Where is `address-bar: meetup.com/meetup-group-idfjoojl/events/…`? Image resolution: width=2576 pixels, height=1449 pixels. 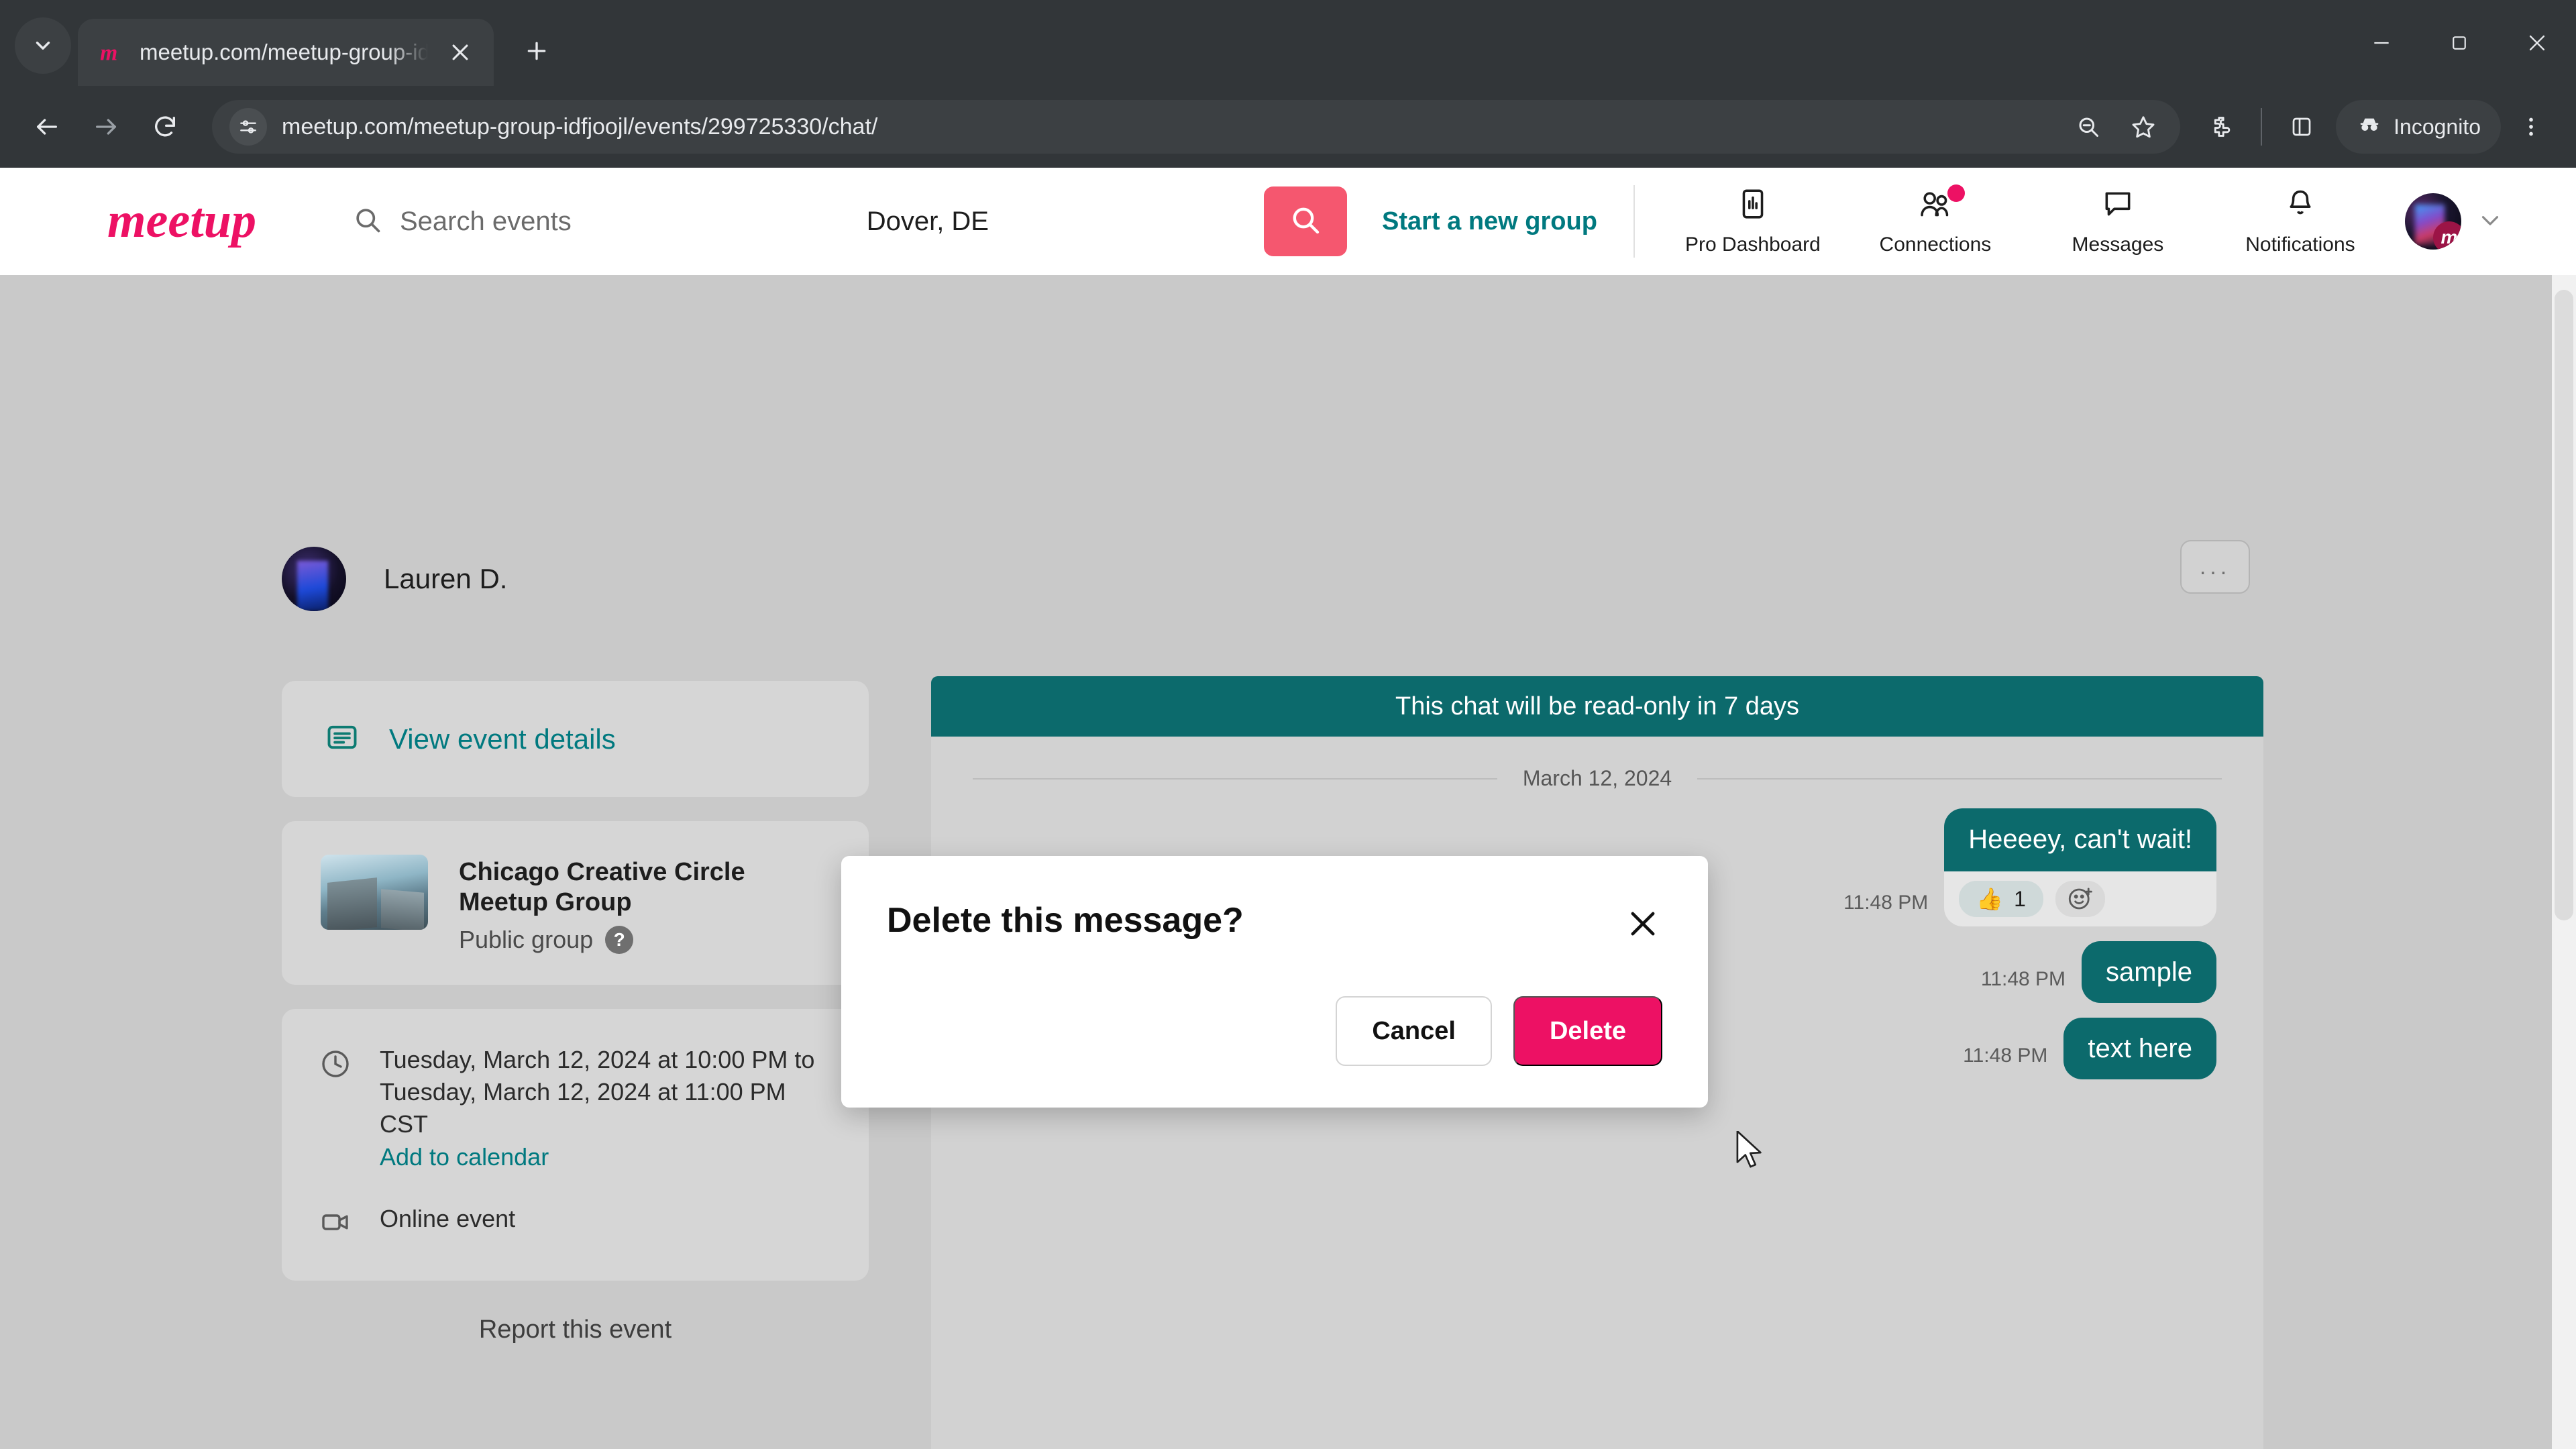
address-bar: meetup.com/meetup-group-idfjoojl/events/… is located at coordinates (1196, 127).